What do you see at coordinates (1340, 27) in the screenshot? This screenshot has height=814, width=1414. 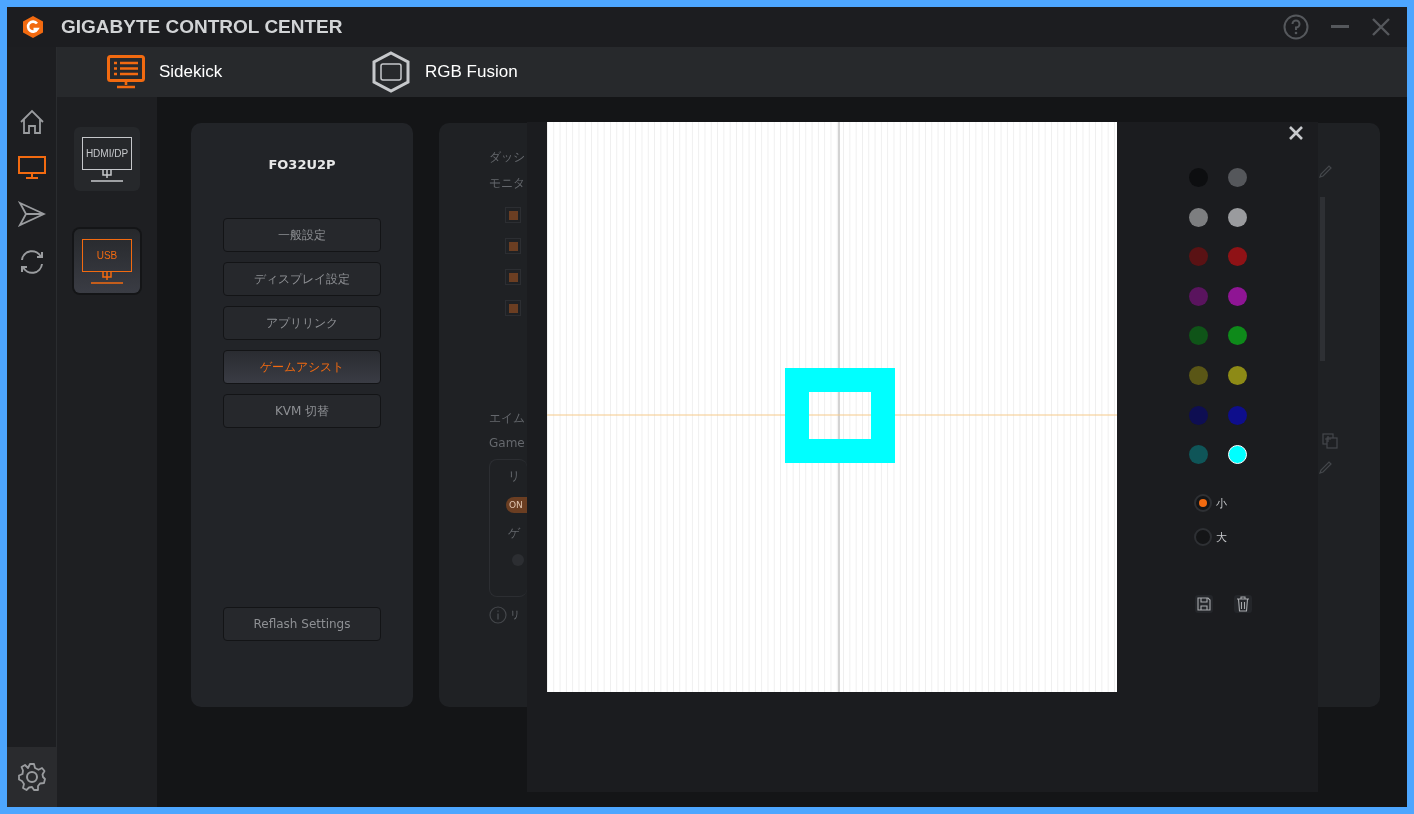 I see `minimize-icon` at bounding box center [1340, 27].